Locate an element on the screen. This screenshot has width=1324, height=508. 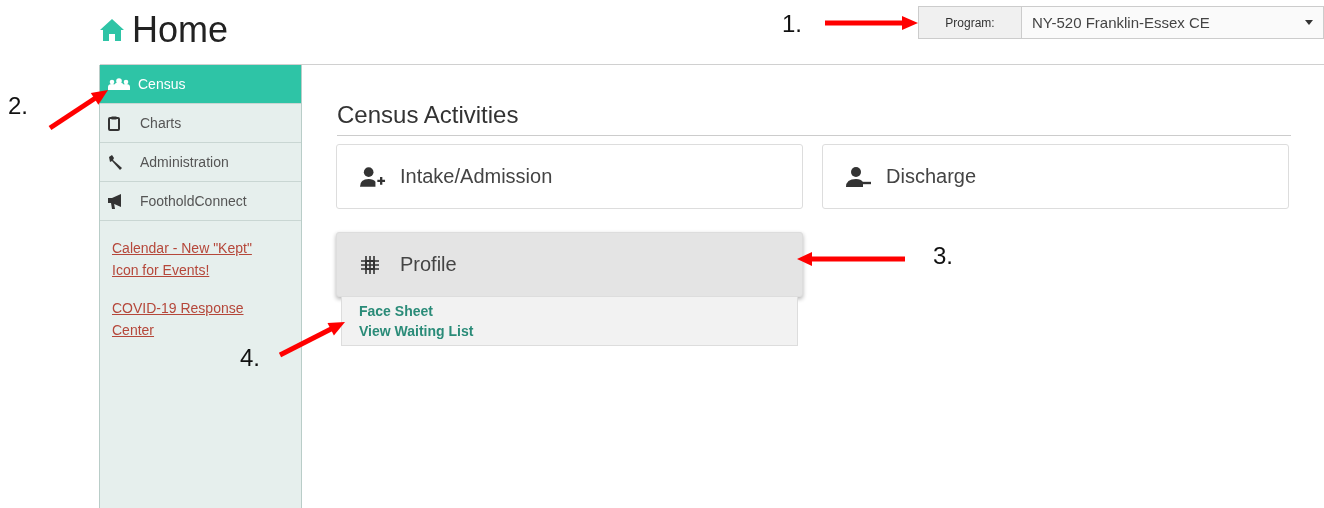
page-title: Home is located at coordinates (180, 30).